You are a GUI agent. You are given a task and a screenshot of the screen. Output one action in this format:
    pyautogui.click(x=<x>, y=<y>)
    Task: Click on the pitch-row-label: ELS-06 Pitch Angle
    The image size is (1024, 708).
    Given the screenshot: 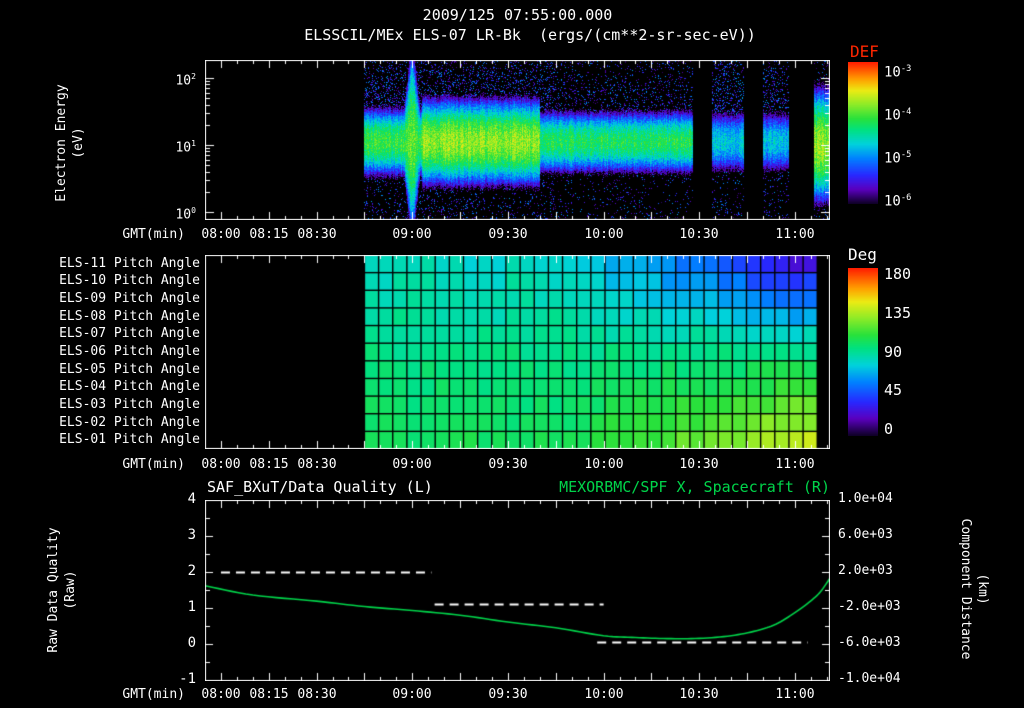 What is the action you would take?
    pyautogui.click(x=129, y=351)
    